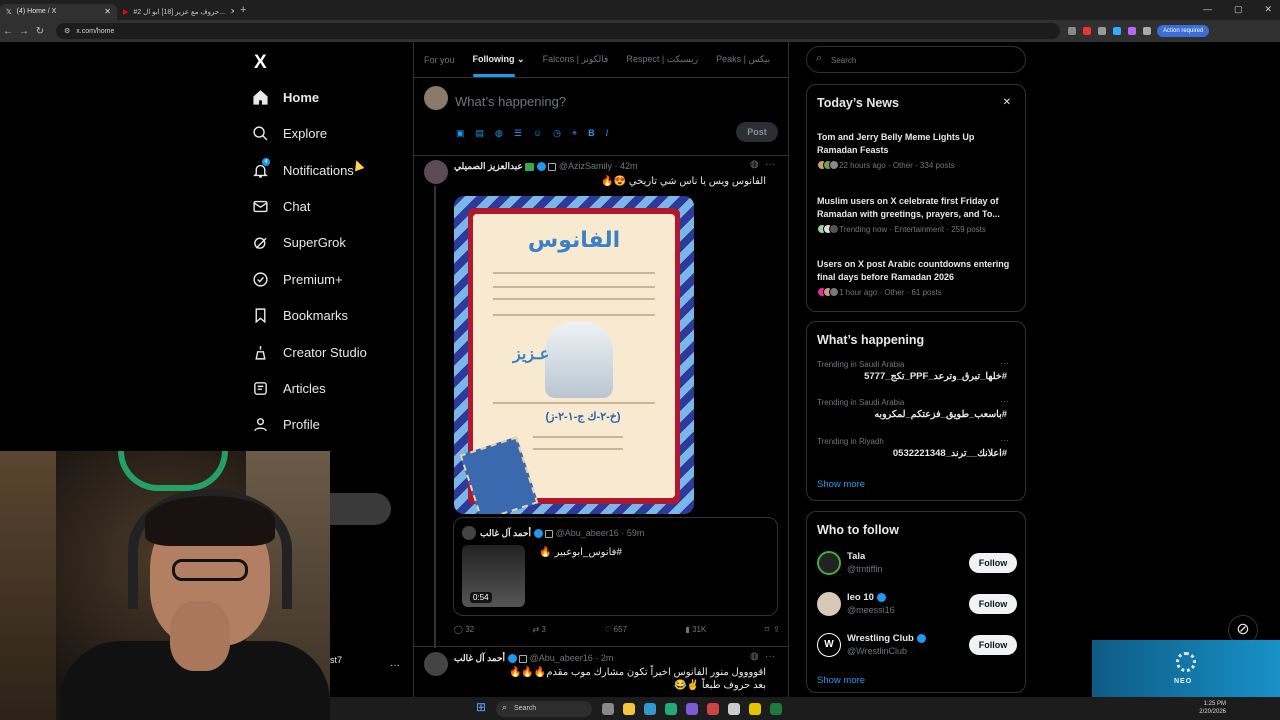  I want to click on tab-falcons: Falcons | فالكونز, so click(576, 59).